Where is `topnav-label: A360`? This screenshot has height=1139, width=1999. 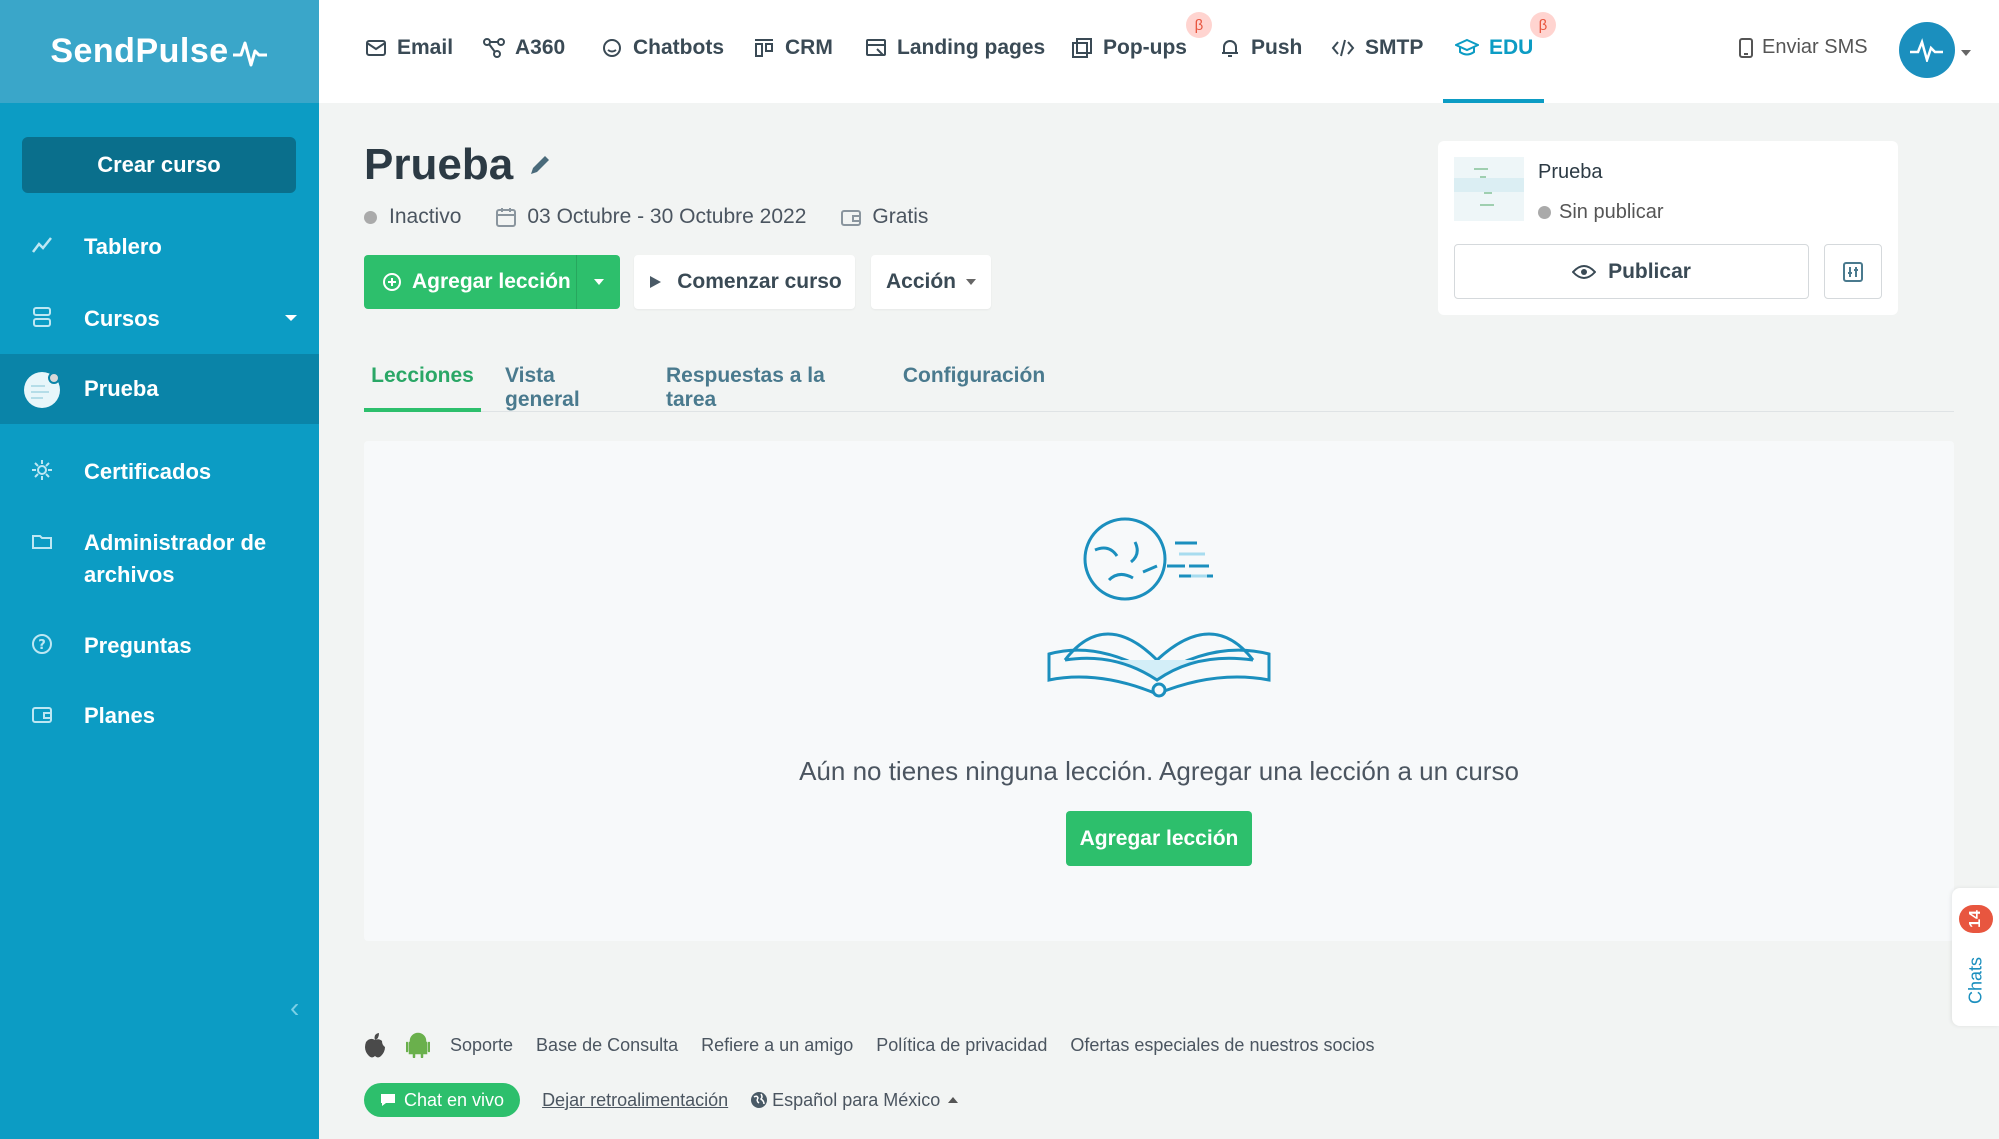 topnav-label: A360 is located at coordinates (540, 47).